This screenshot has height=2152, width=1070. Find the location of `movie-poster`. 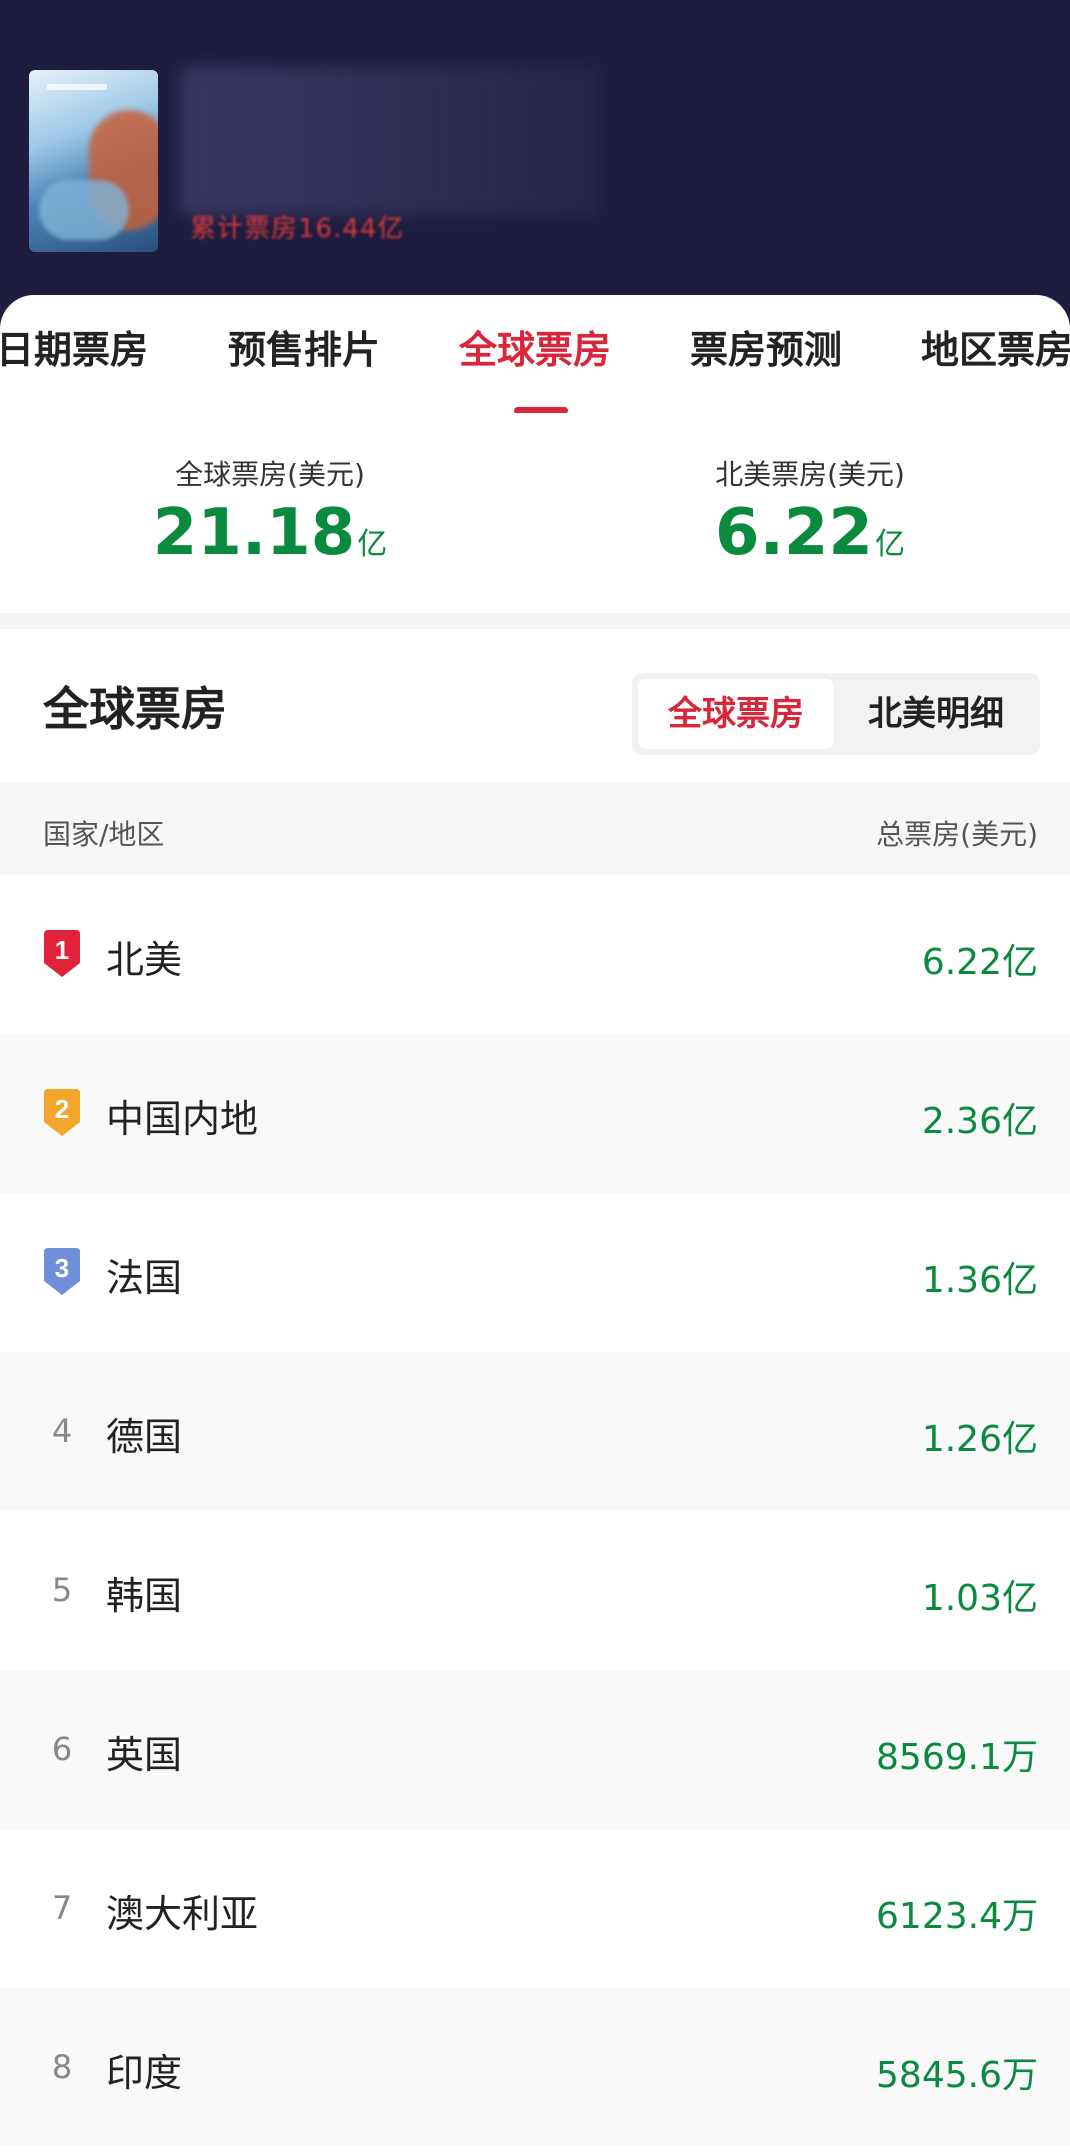

movie-poster is located at coordinates (93, 161).